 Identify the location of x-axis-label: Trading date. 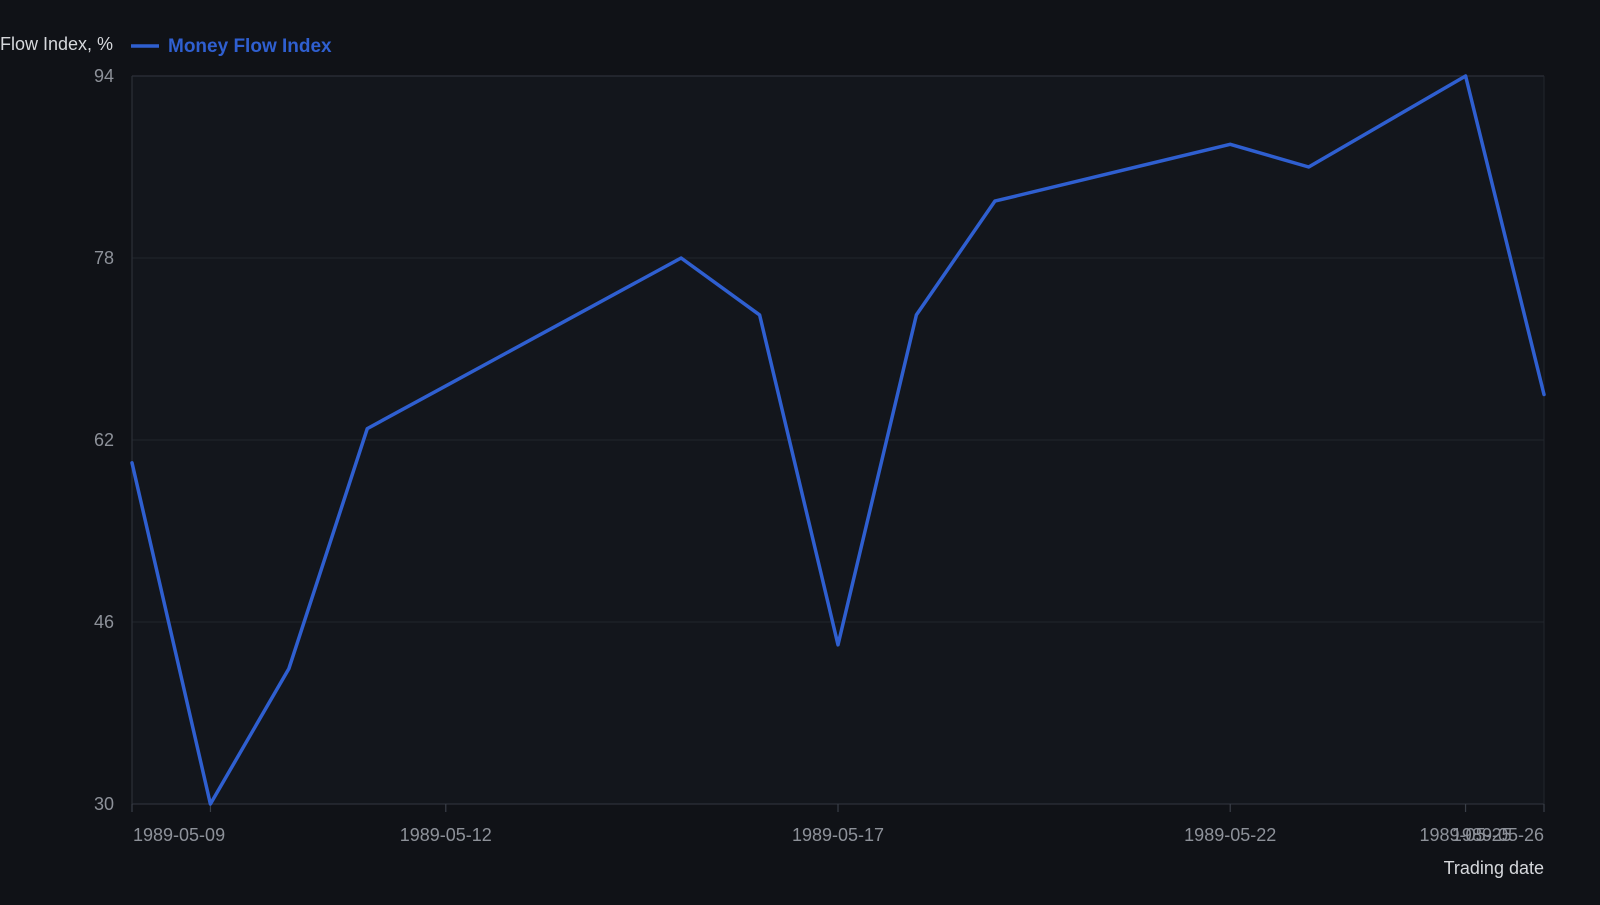
(1494, 868).